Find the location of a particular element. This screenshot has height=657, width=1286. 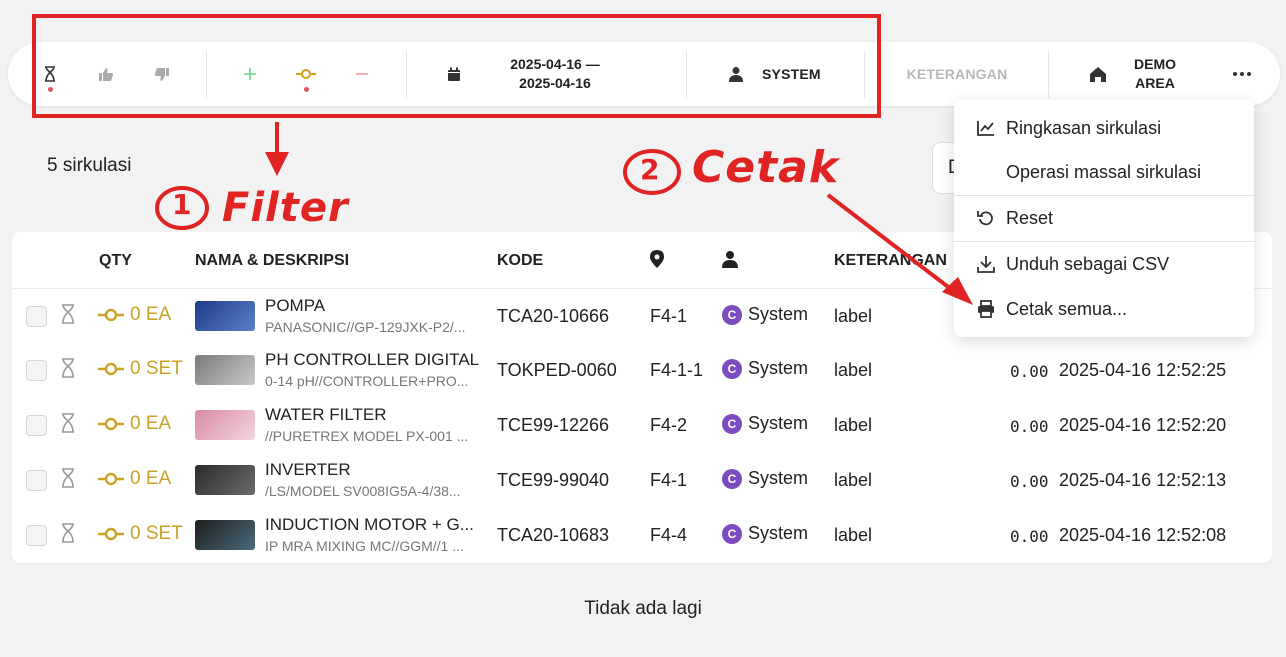

menu-item-download-csv: Unduh sebagai CSV is located at coordinates (1104, 264).